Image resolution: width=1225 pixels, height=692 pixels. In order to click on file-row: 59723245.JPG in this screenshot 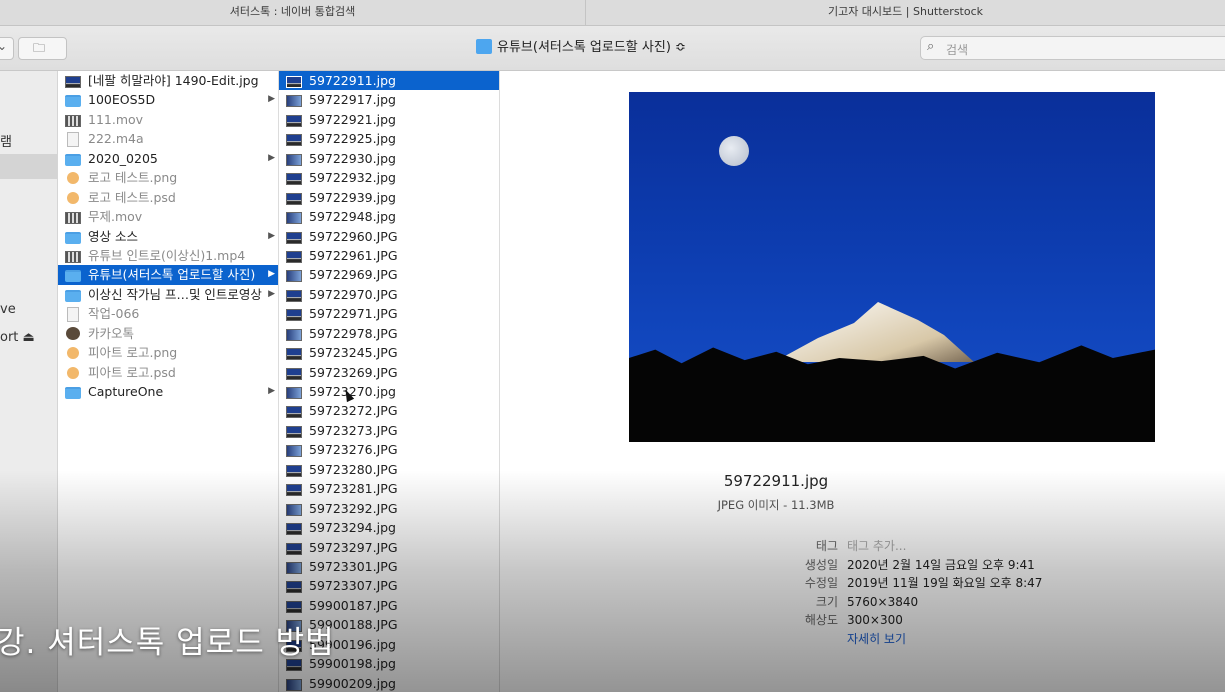, I will do `click(389, 352)`.